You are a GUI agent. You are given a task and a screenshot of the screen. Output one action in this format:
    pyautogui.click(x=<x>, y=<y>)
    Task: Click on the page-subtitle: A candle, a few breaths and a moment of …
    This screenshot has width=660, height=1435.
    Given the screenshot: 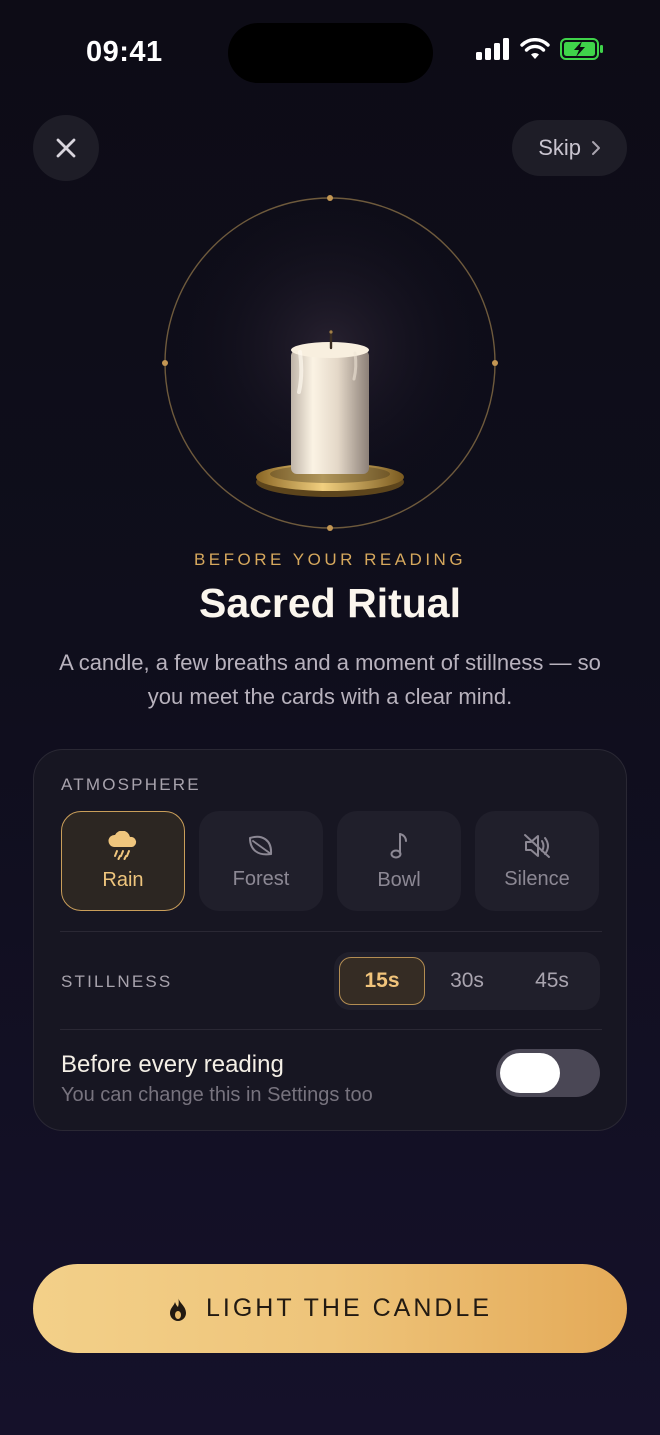 What is the action you would take?
    pyautogui.click(x=330, y=679)
    